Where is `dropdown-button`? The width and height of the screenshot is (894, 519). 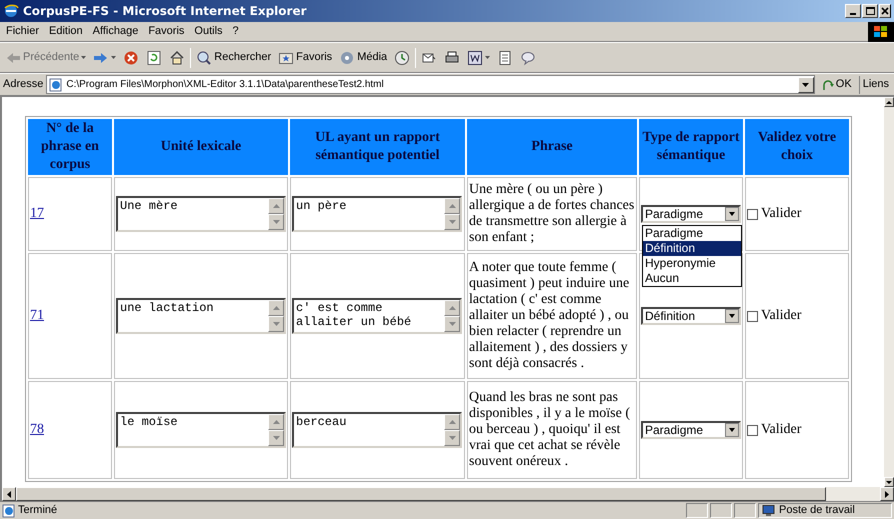
dropdown-button is located at coordinates (806, 84).